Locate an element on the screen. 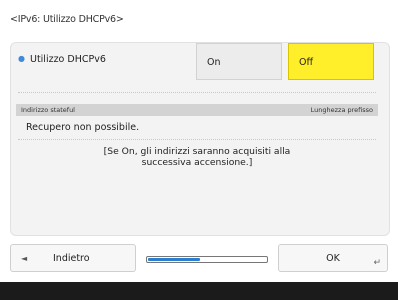 Image resolution: width=398 pixels, height=300 pixels. progress-bar is located at coordinates (207, 259).